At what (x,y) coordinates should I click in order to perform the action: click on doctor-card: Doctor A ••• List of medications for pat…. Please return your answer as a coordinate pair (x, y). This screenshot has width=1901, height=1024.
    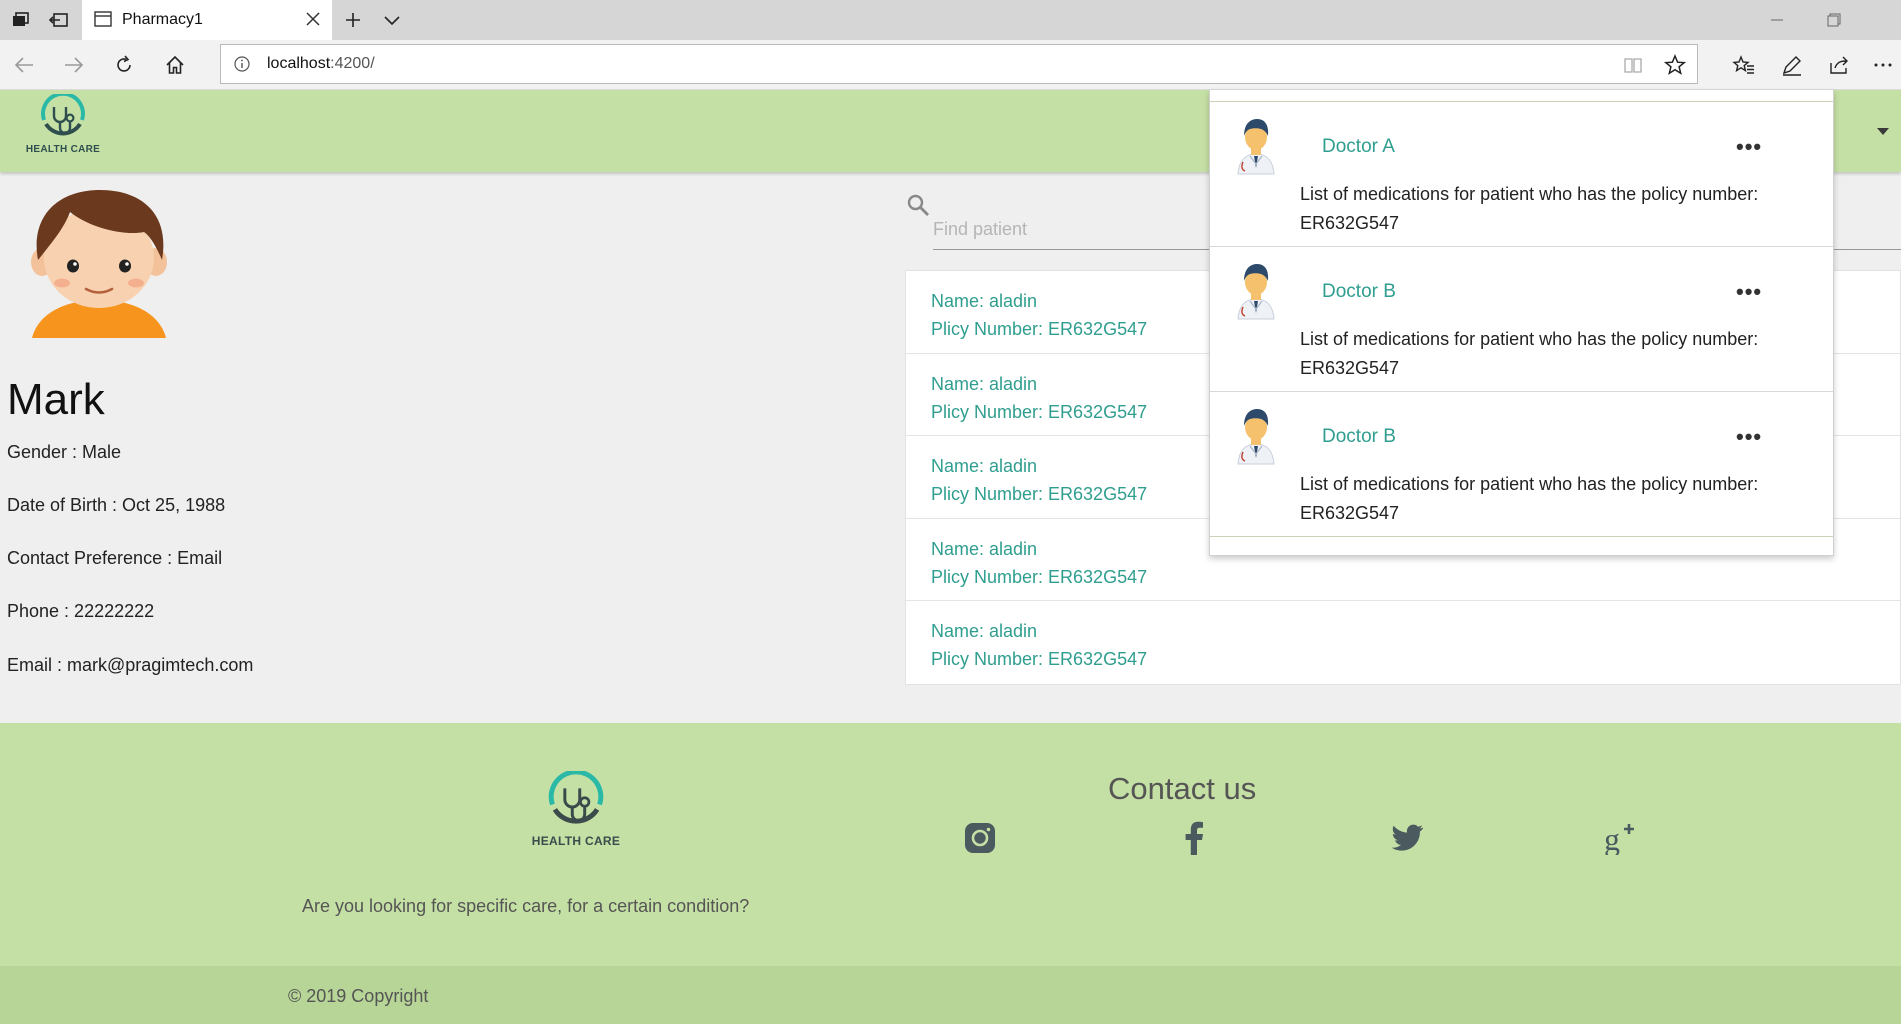
    Looking at the image, I should click on (1521, 174).